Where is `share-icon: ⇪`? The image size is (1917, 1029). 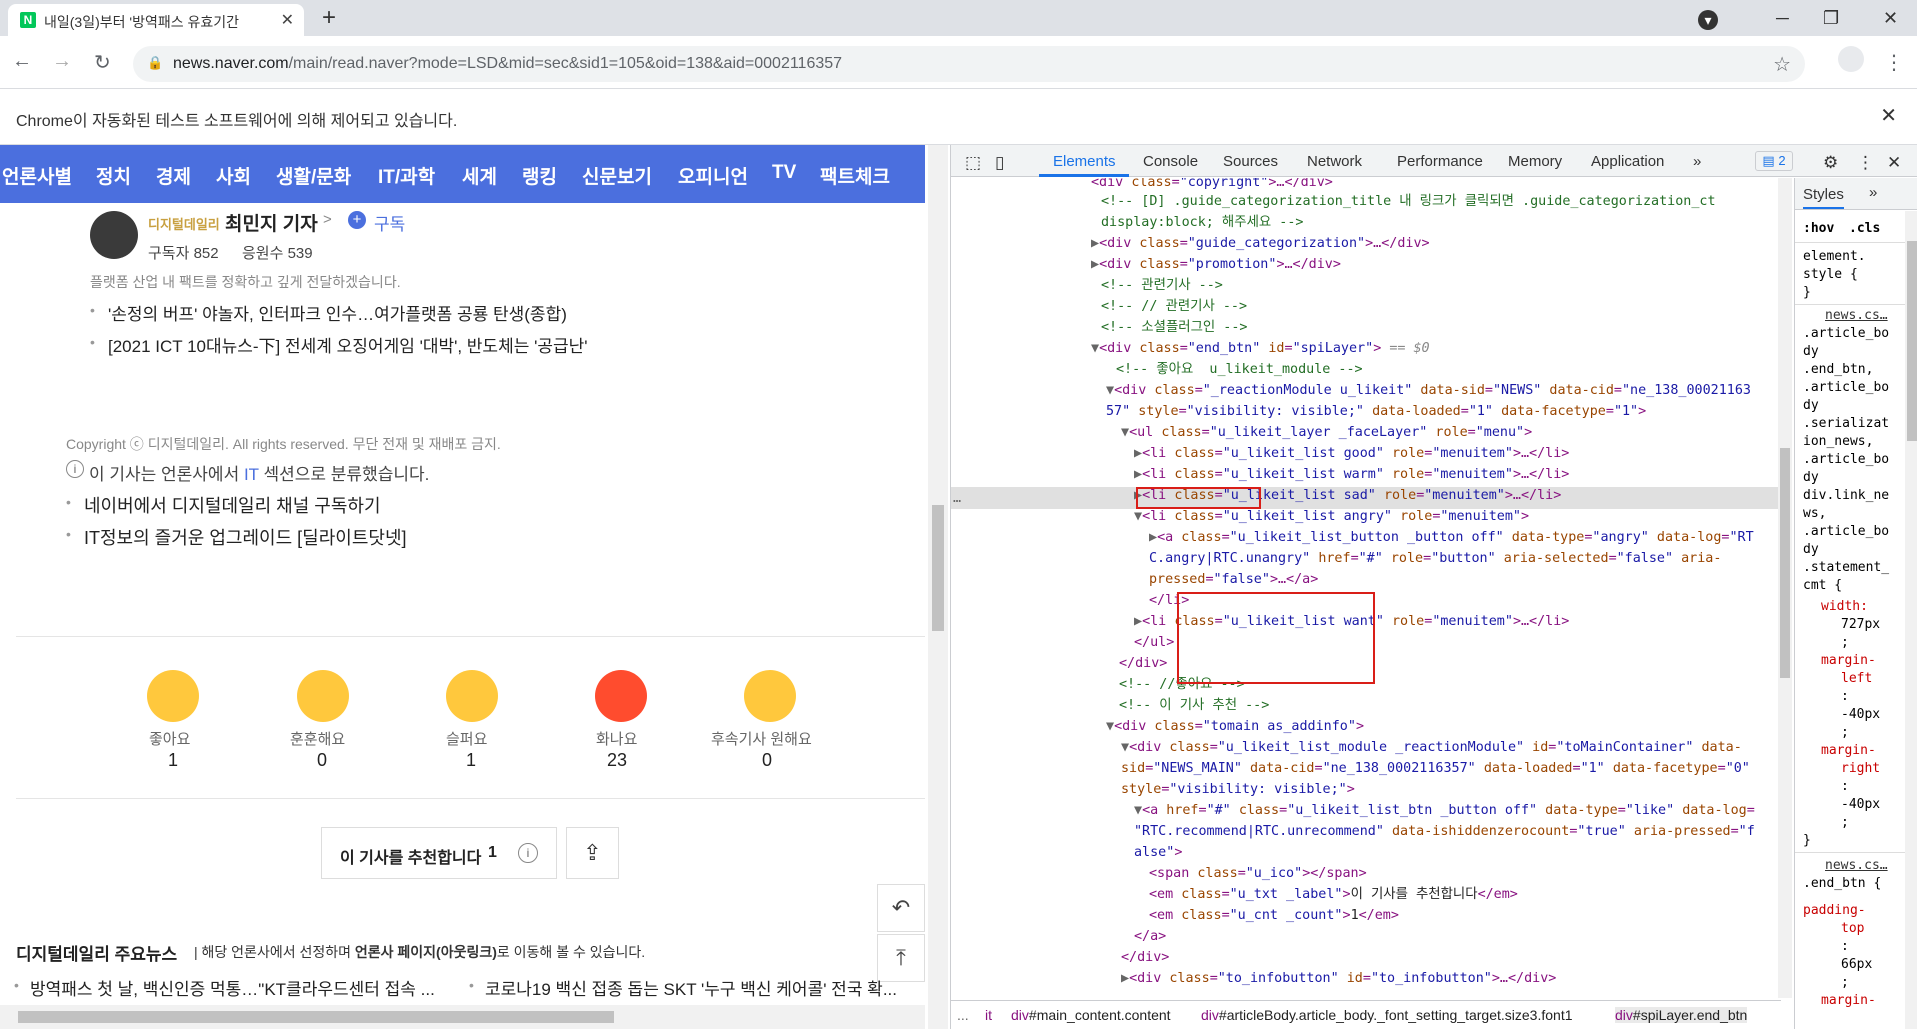
share-icon: ⇪ is located at coordinates (592, 853).